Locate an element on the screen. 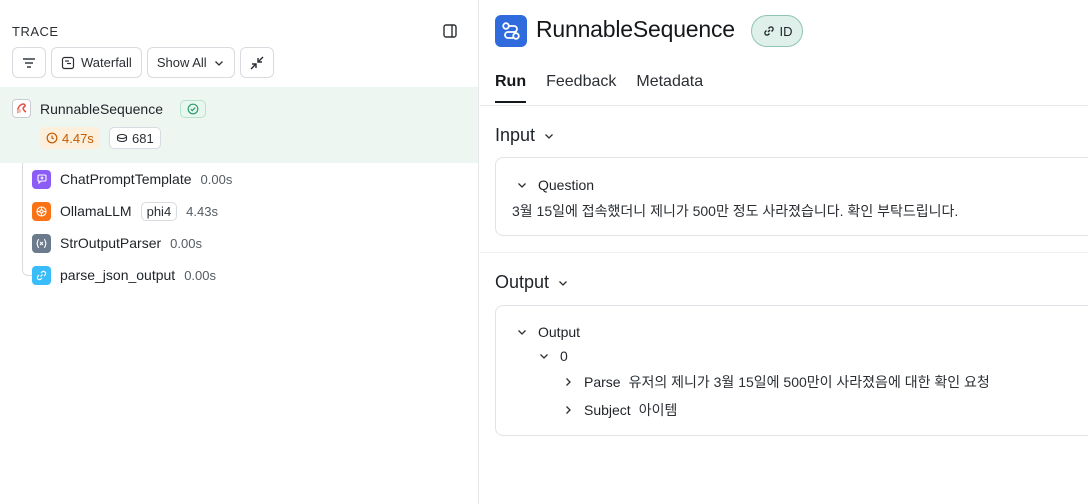 The image size is (1088, 504). root-run-name: RunnableSequence is located at coordinates (101, 109).